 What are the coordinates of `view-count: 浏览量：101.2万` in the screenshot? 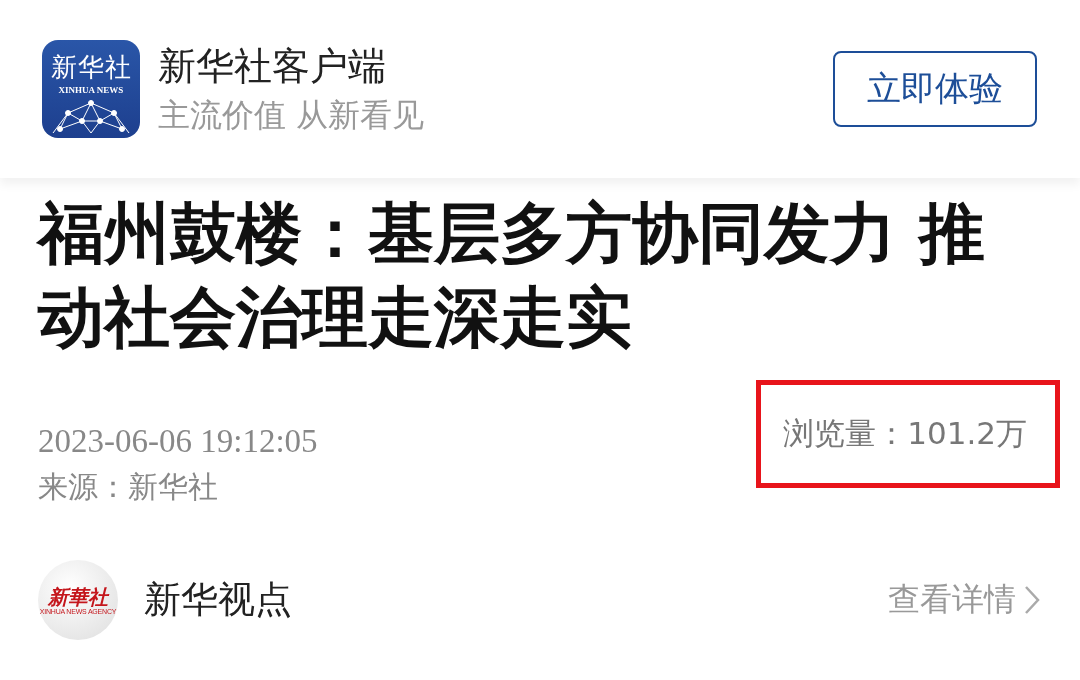 It's located at (908, 434).